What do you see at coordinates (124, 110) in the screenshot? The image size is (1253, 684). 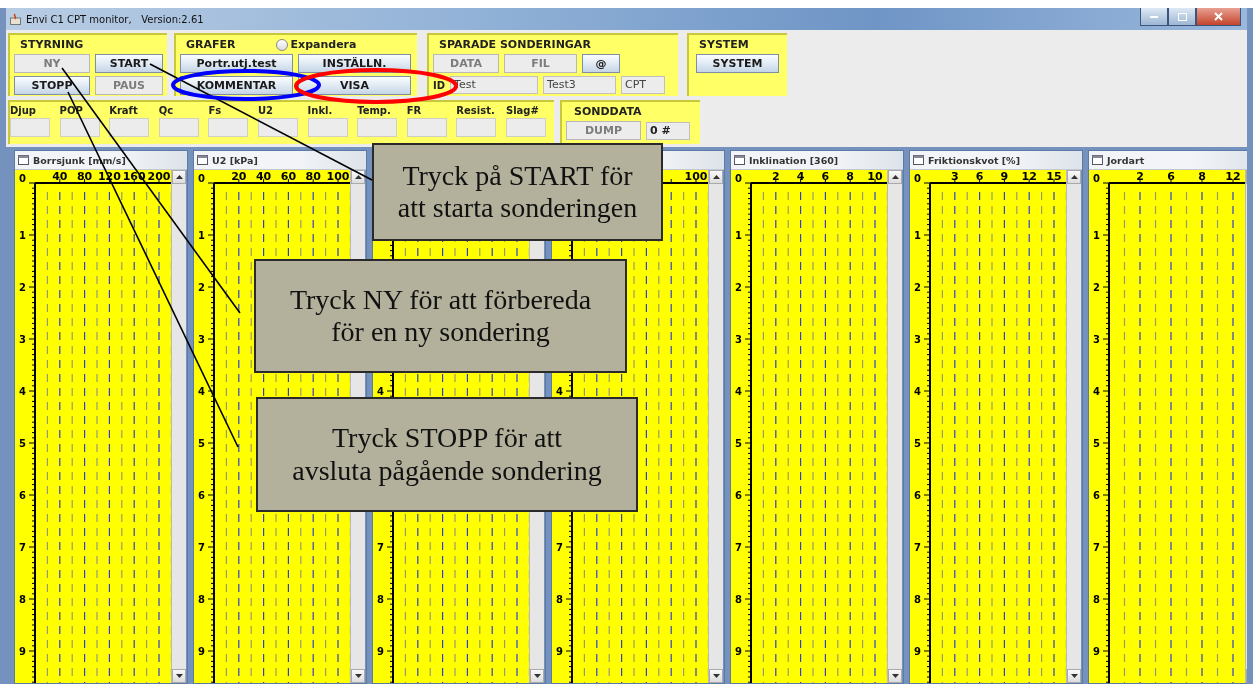 I see `reading-label: Kraft` at bounding box center [124, 110].